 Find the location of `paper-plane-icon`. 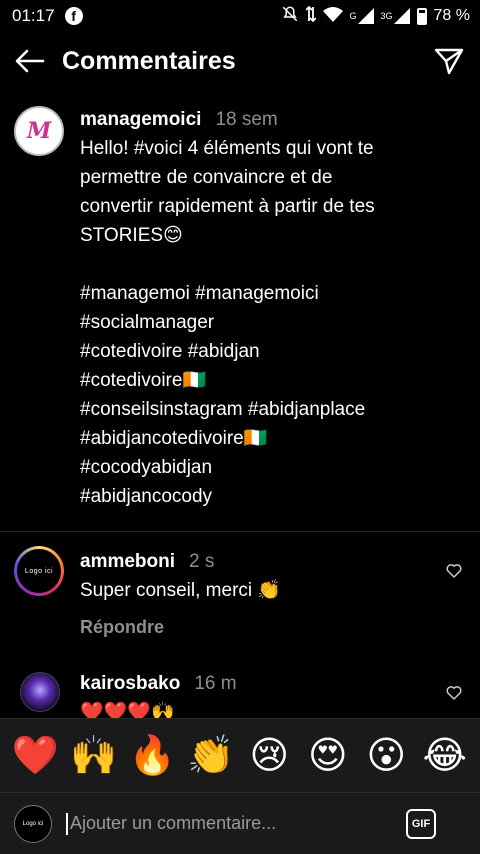

paper-plane-icon is located at coordinates (449, 61).